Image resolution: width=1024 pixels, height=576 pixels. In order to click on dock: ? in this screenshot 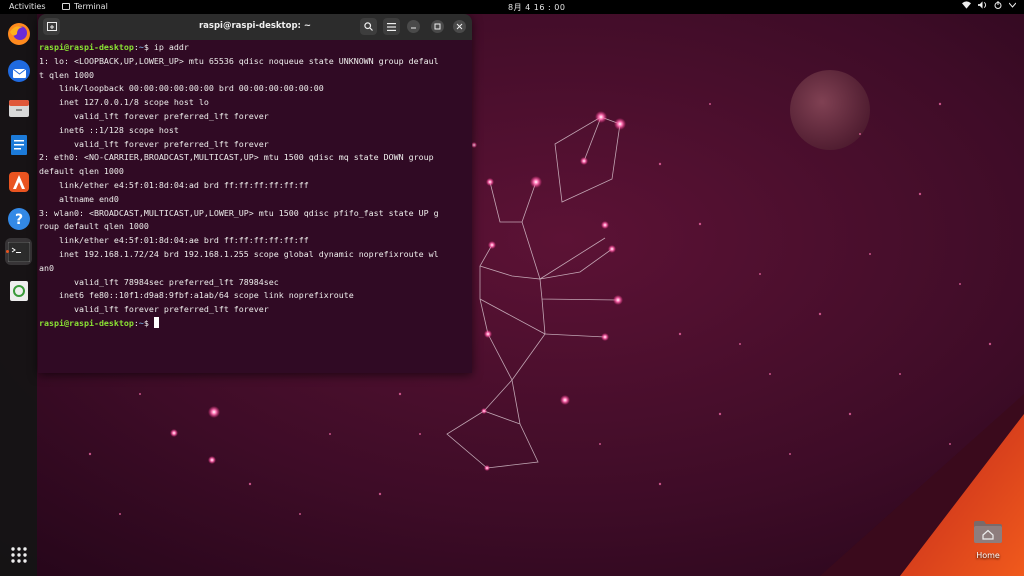, I will do `click(18, 295)`.